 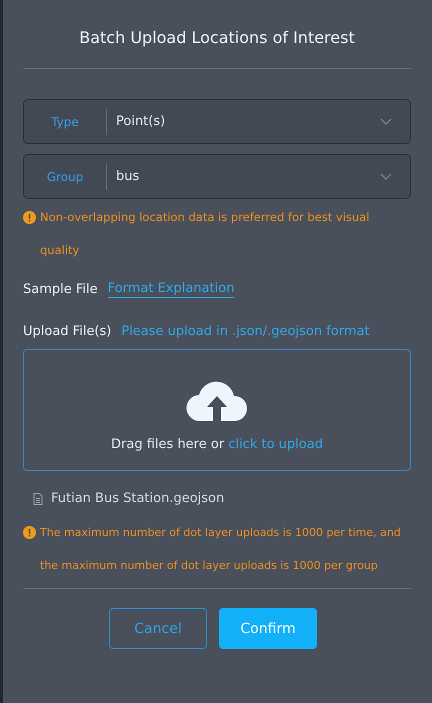 What do you see at coordinates (38, 498) in the screenshot?
I see `document-icon` at bounding box center [38, 498].